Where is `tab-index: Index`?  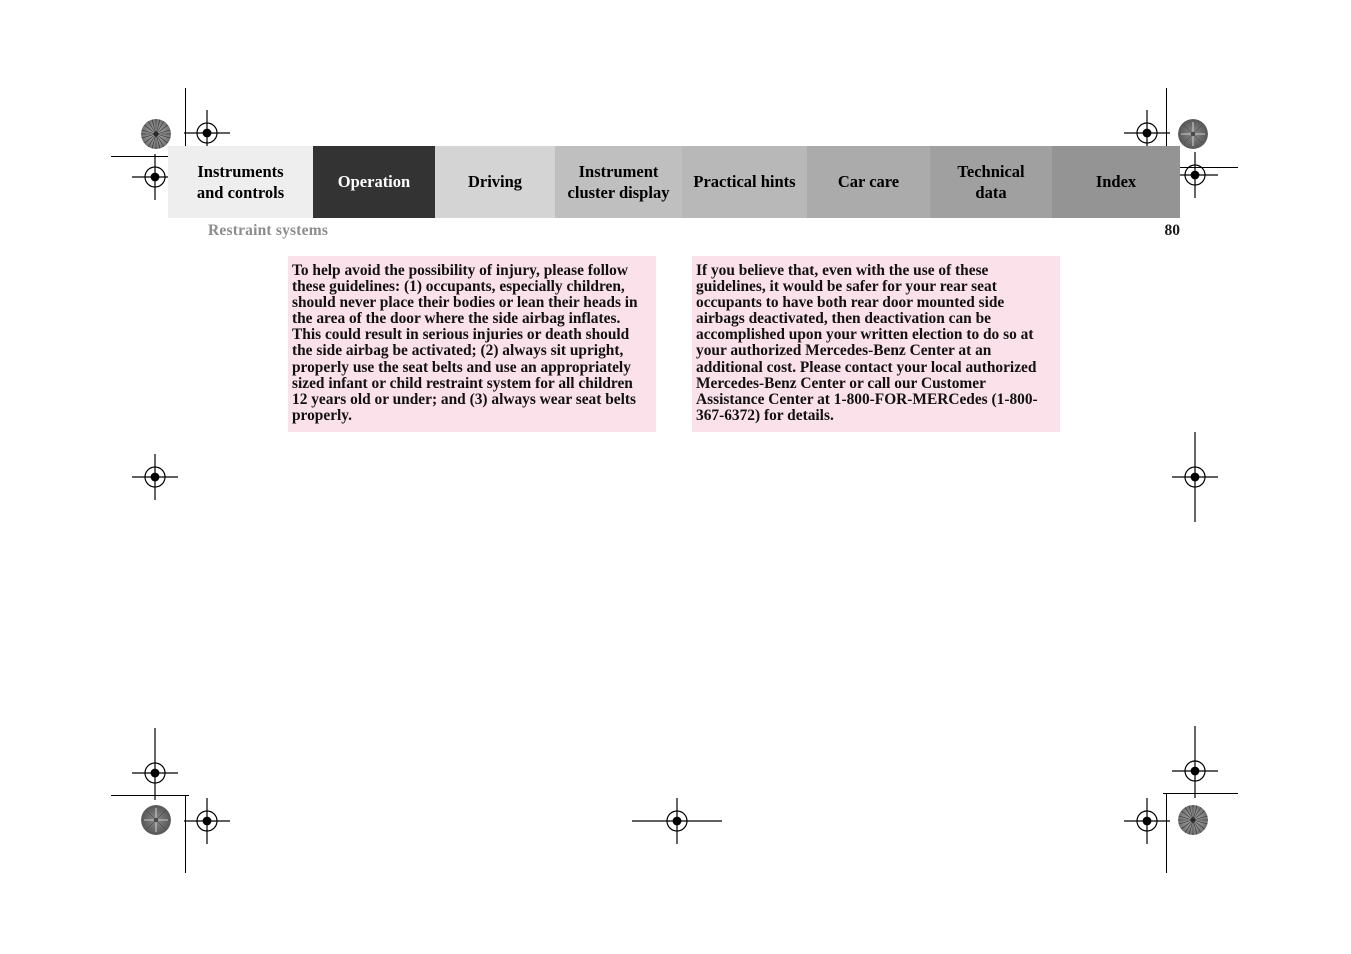
tab-index: Index is located at coordinates (1116, 182).